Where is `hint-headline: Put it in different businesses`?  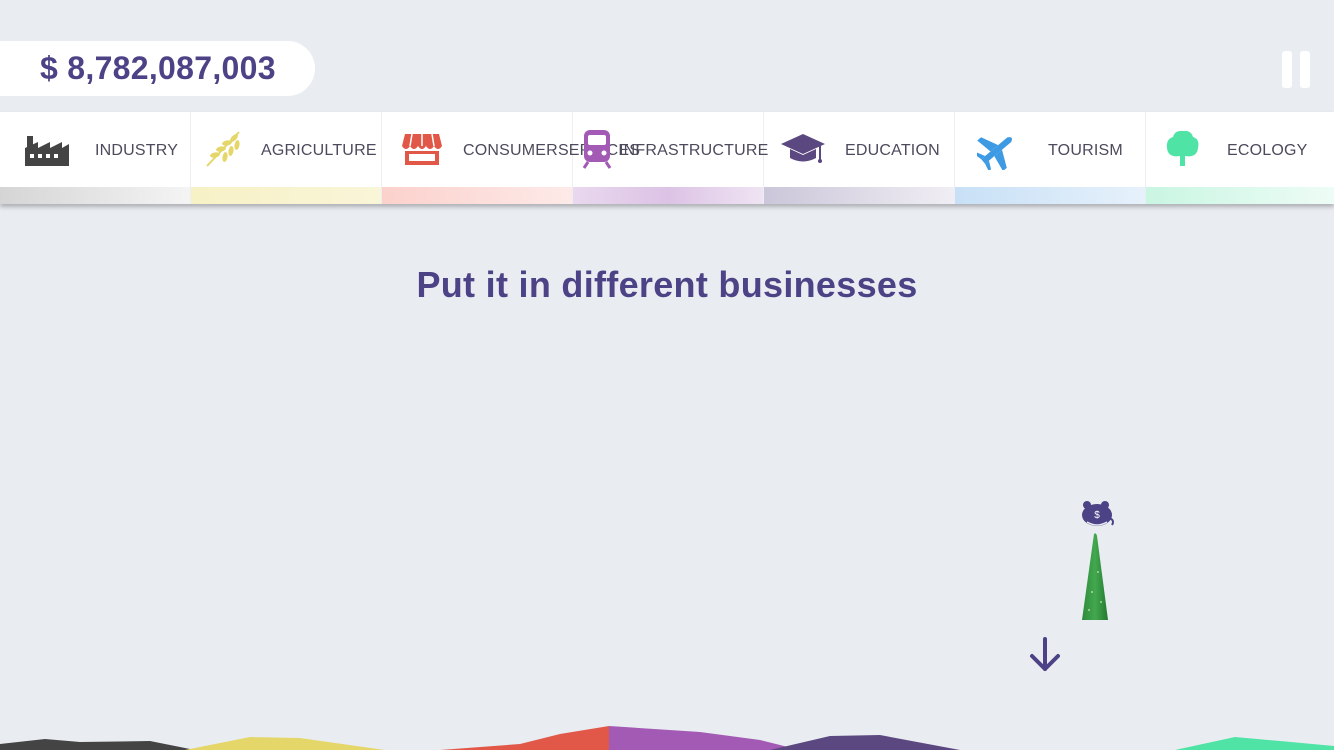 hint-headline: Put it in different businesses is located at coordinates (667, 284).